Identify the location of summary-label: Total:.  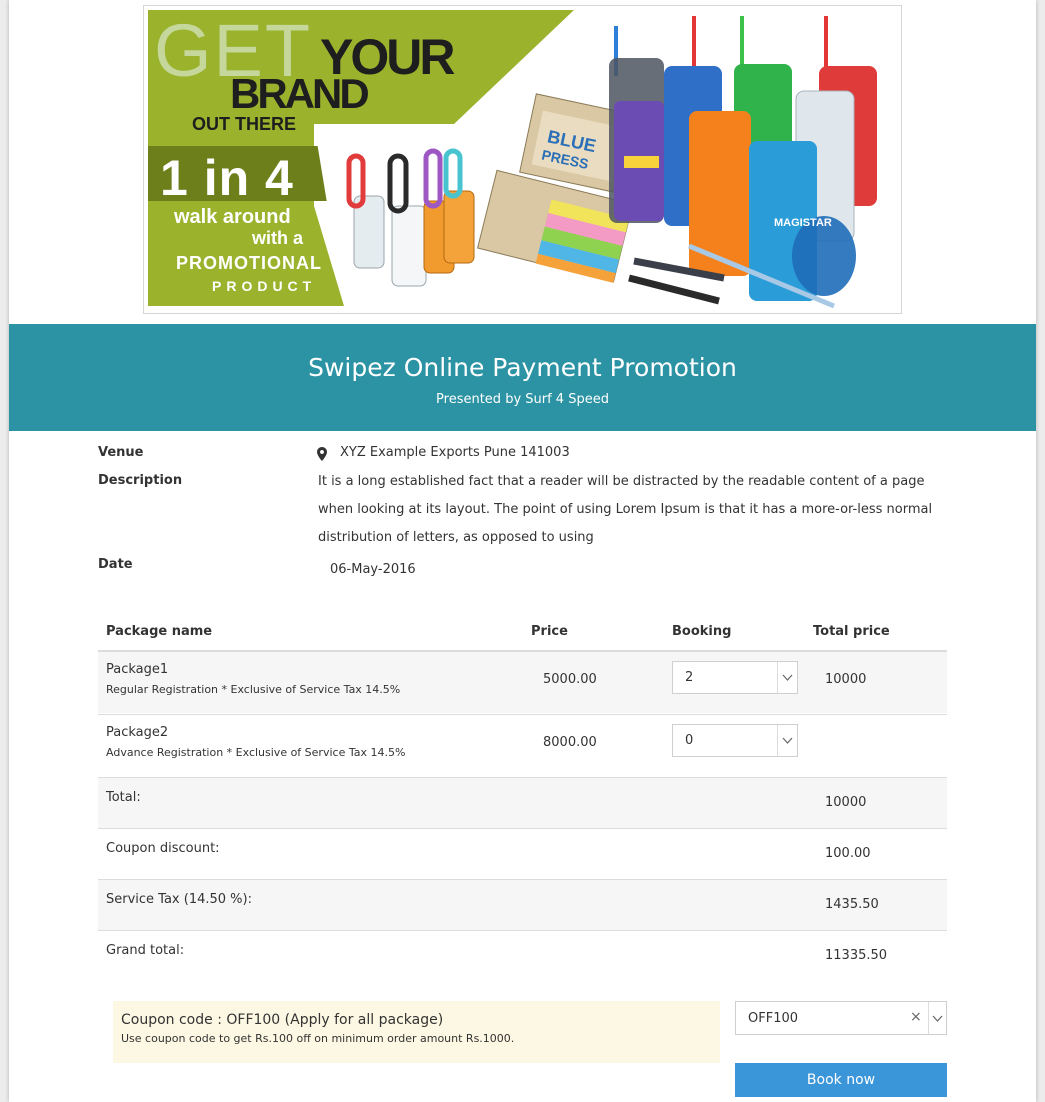
(123, 797).